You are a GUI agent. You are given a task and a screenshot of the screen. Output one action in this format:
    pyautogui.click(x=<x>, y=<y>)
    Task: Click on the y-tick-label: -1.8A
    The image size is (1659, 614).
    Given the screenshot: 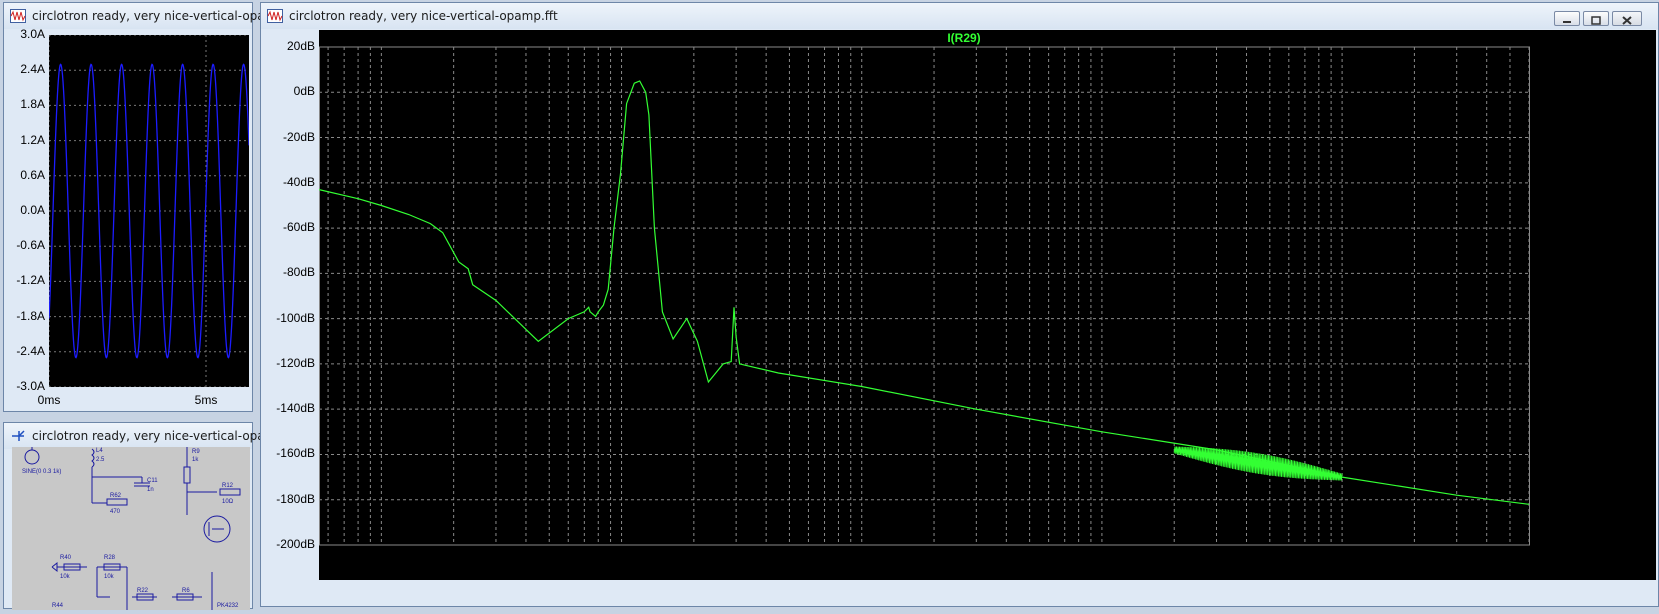 What is the action you would take?
    pyautogui.click(x=30, y=315)
    